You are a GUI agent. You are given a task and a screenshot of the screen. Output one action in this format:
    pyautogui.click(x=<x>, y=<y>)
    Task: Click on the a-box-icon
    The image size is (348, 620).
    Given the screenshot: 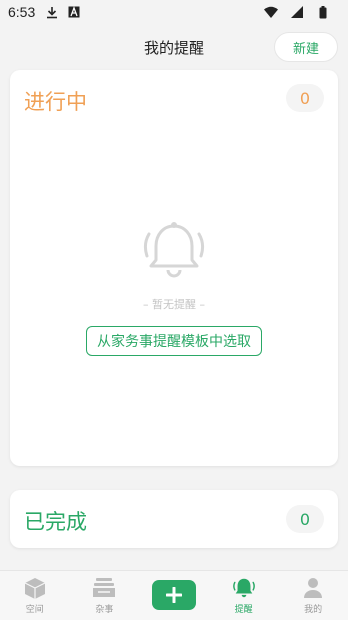 What is the action you would take?
    pyautogui.click(x=74, y=12)
    